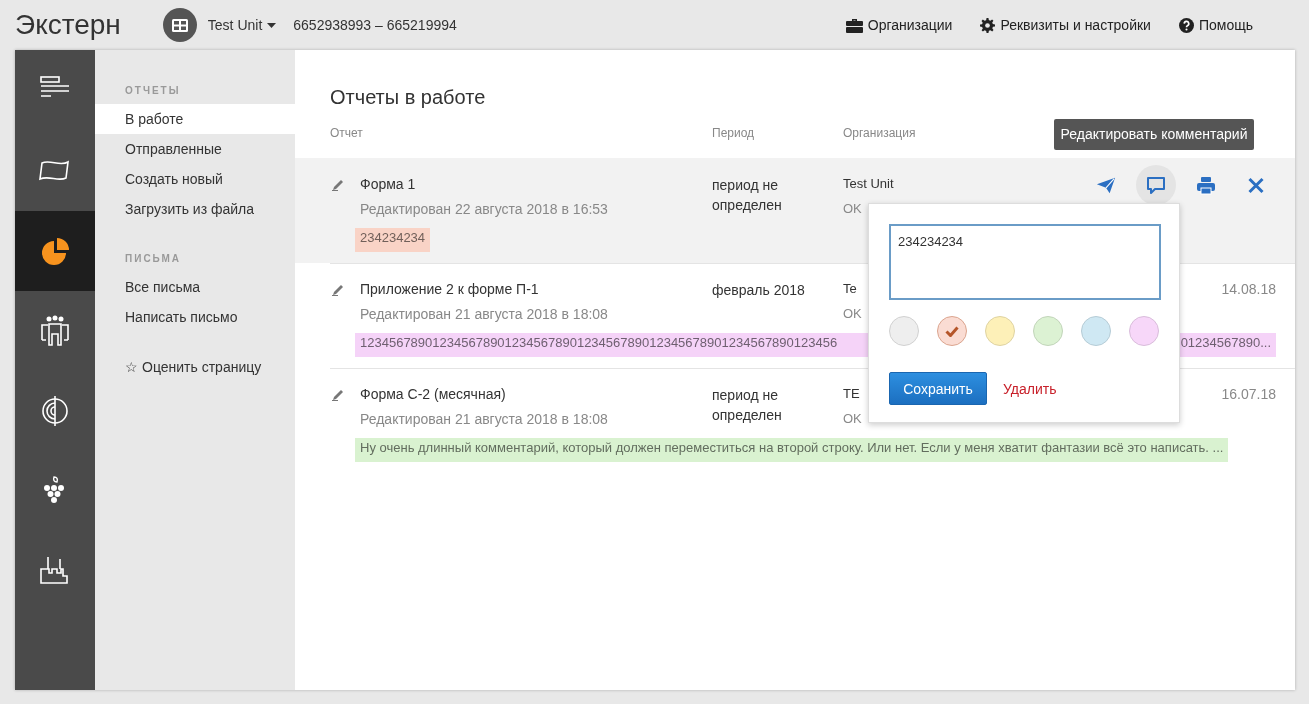  What do you see at coordinates (195, 119) in the screenshot?
I see `nav-item: В работе` at bounding box center [195, 119].